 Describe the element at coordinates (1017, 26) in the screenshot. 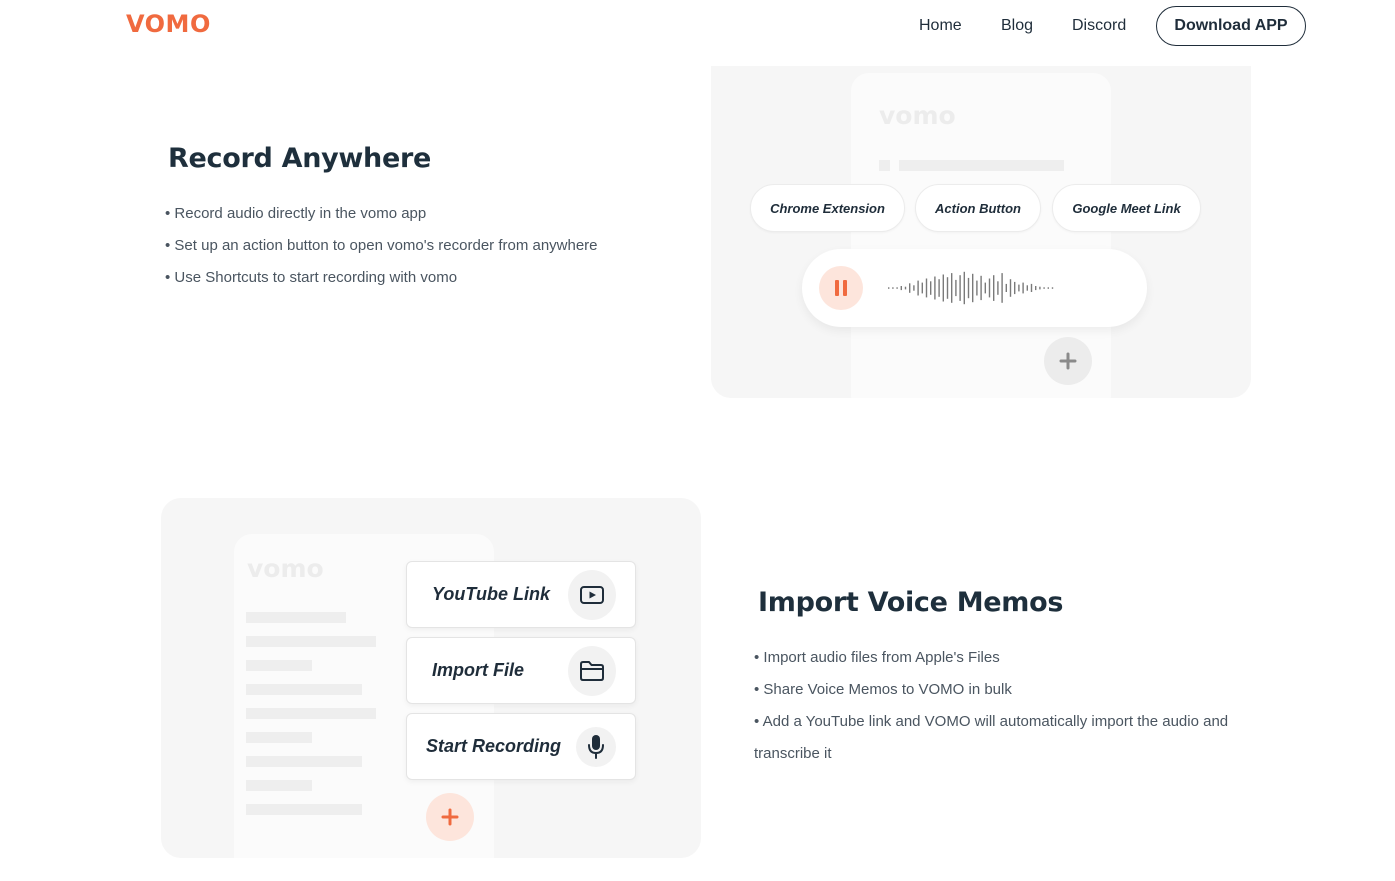

I see `nav-blog-link: Blog` at that location.